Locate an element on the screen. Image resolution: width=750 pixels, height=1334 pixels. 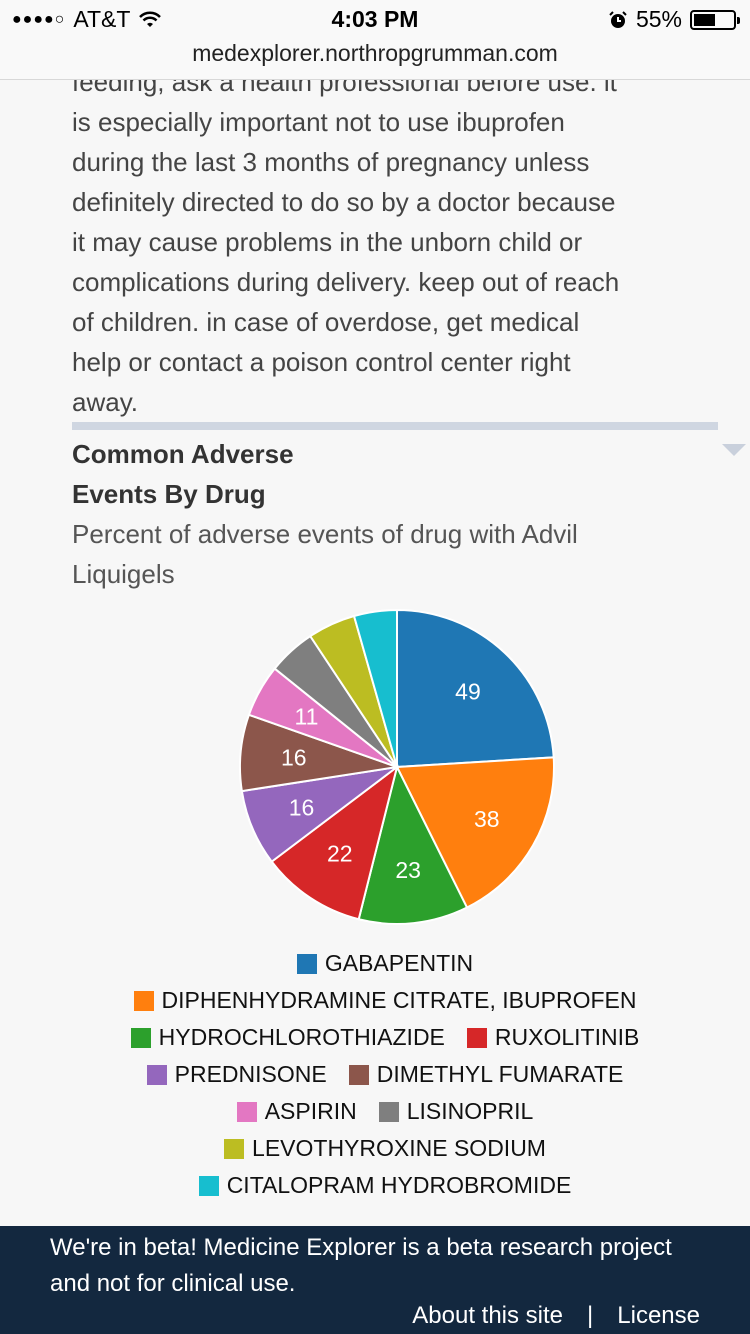
battery-percent: 55% is located at coordinates (658, 19).